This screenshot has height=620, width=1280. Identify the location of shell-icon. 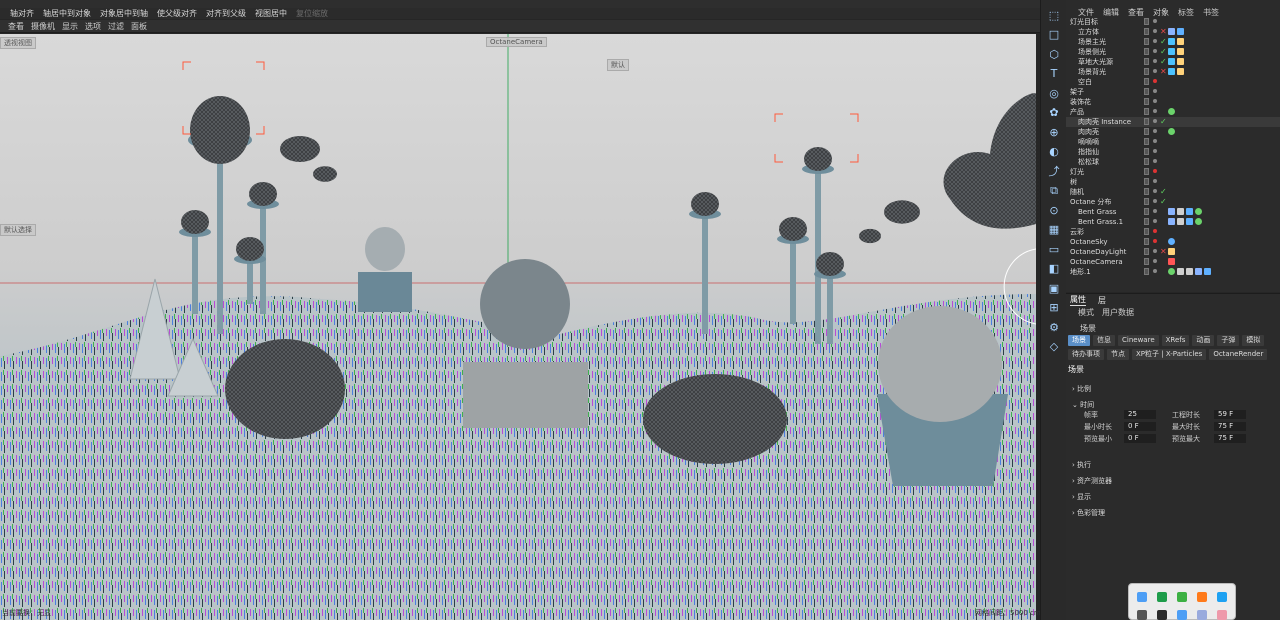
(1142, 615).